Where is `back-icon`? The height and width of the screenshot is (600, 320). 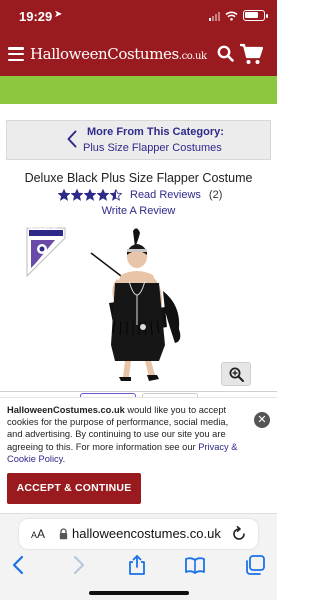
back-icon is located at coordinates (19, 565).